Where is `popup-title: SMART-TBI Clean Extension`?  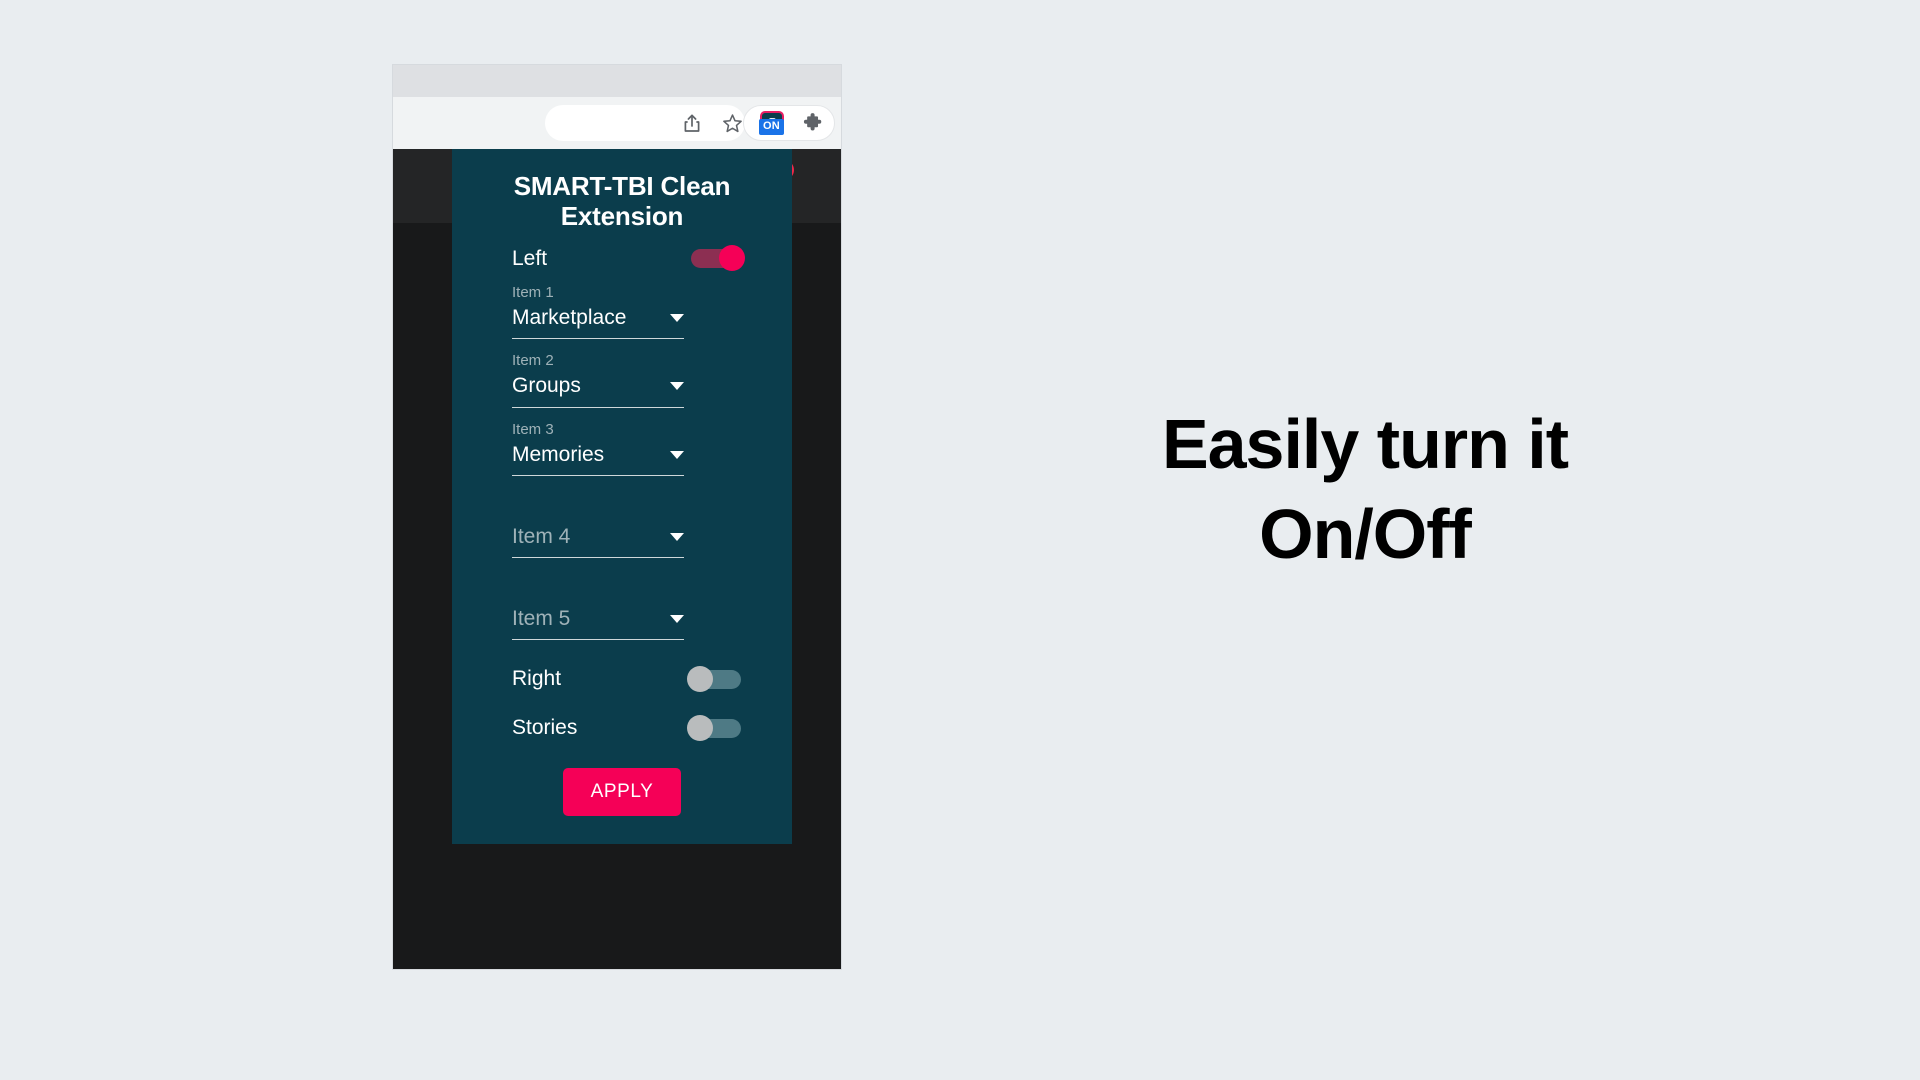 popup-title: SMART-TBI Clean Extension is located at coordinates (622, 201).